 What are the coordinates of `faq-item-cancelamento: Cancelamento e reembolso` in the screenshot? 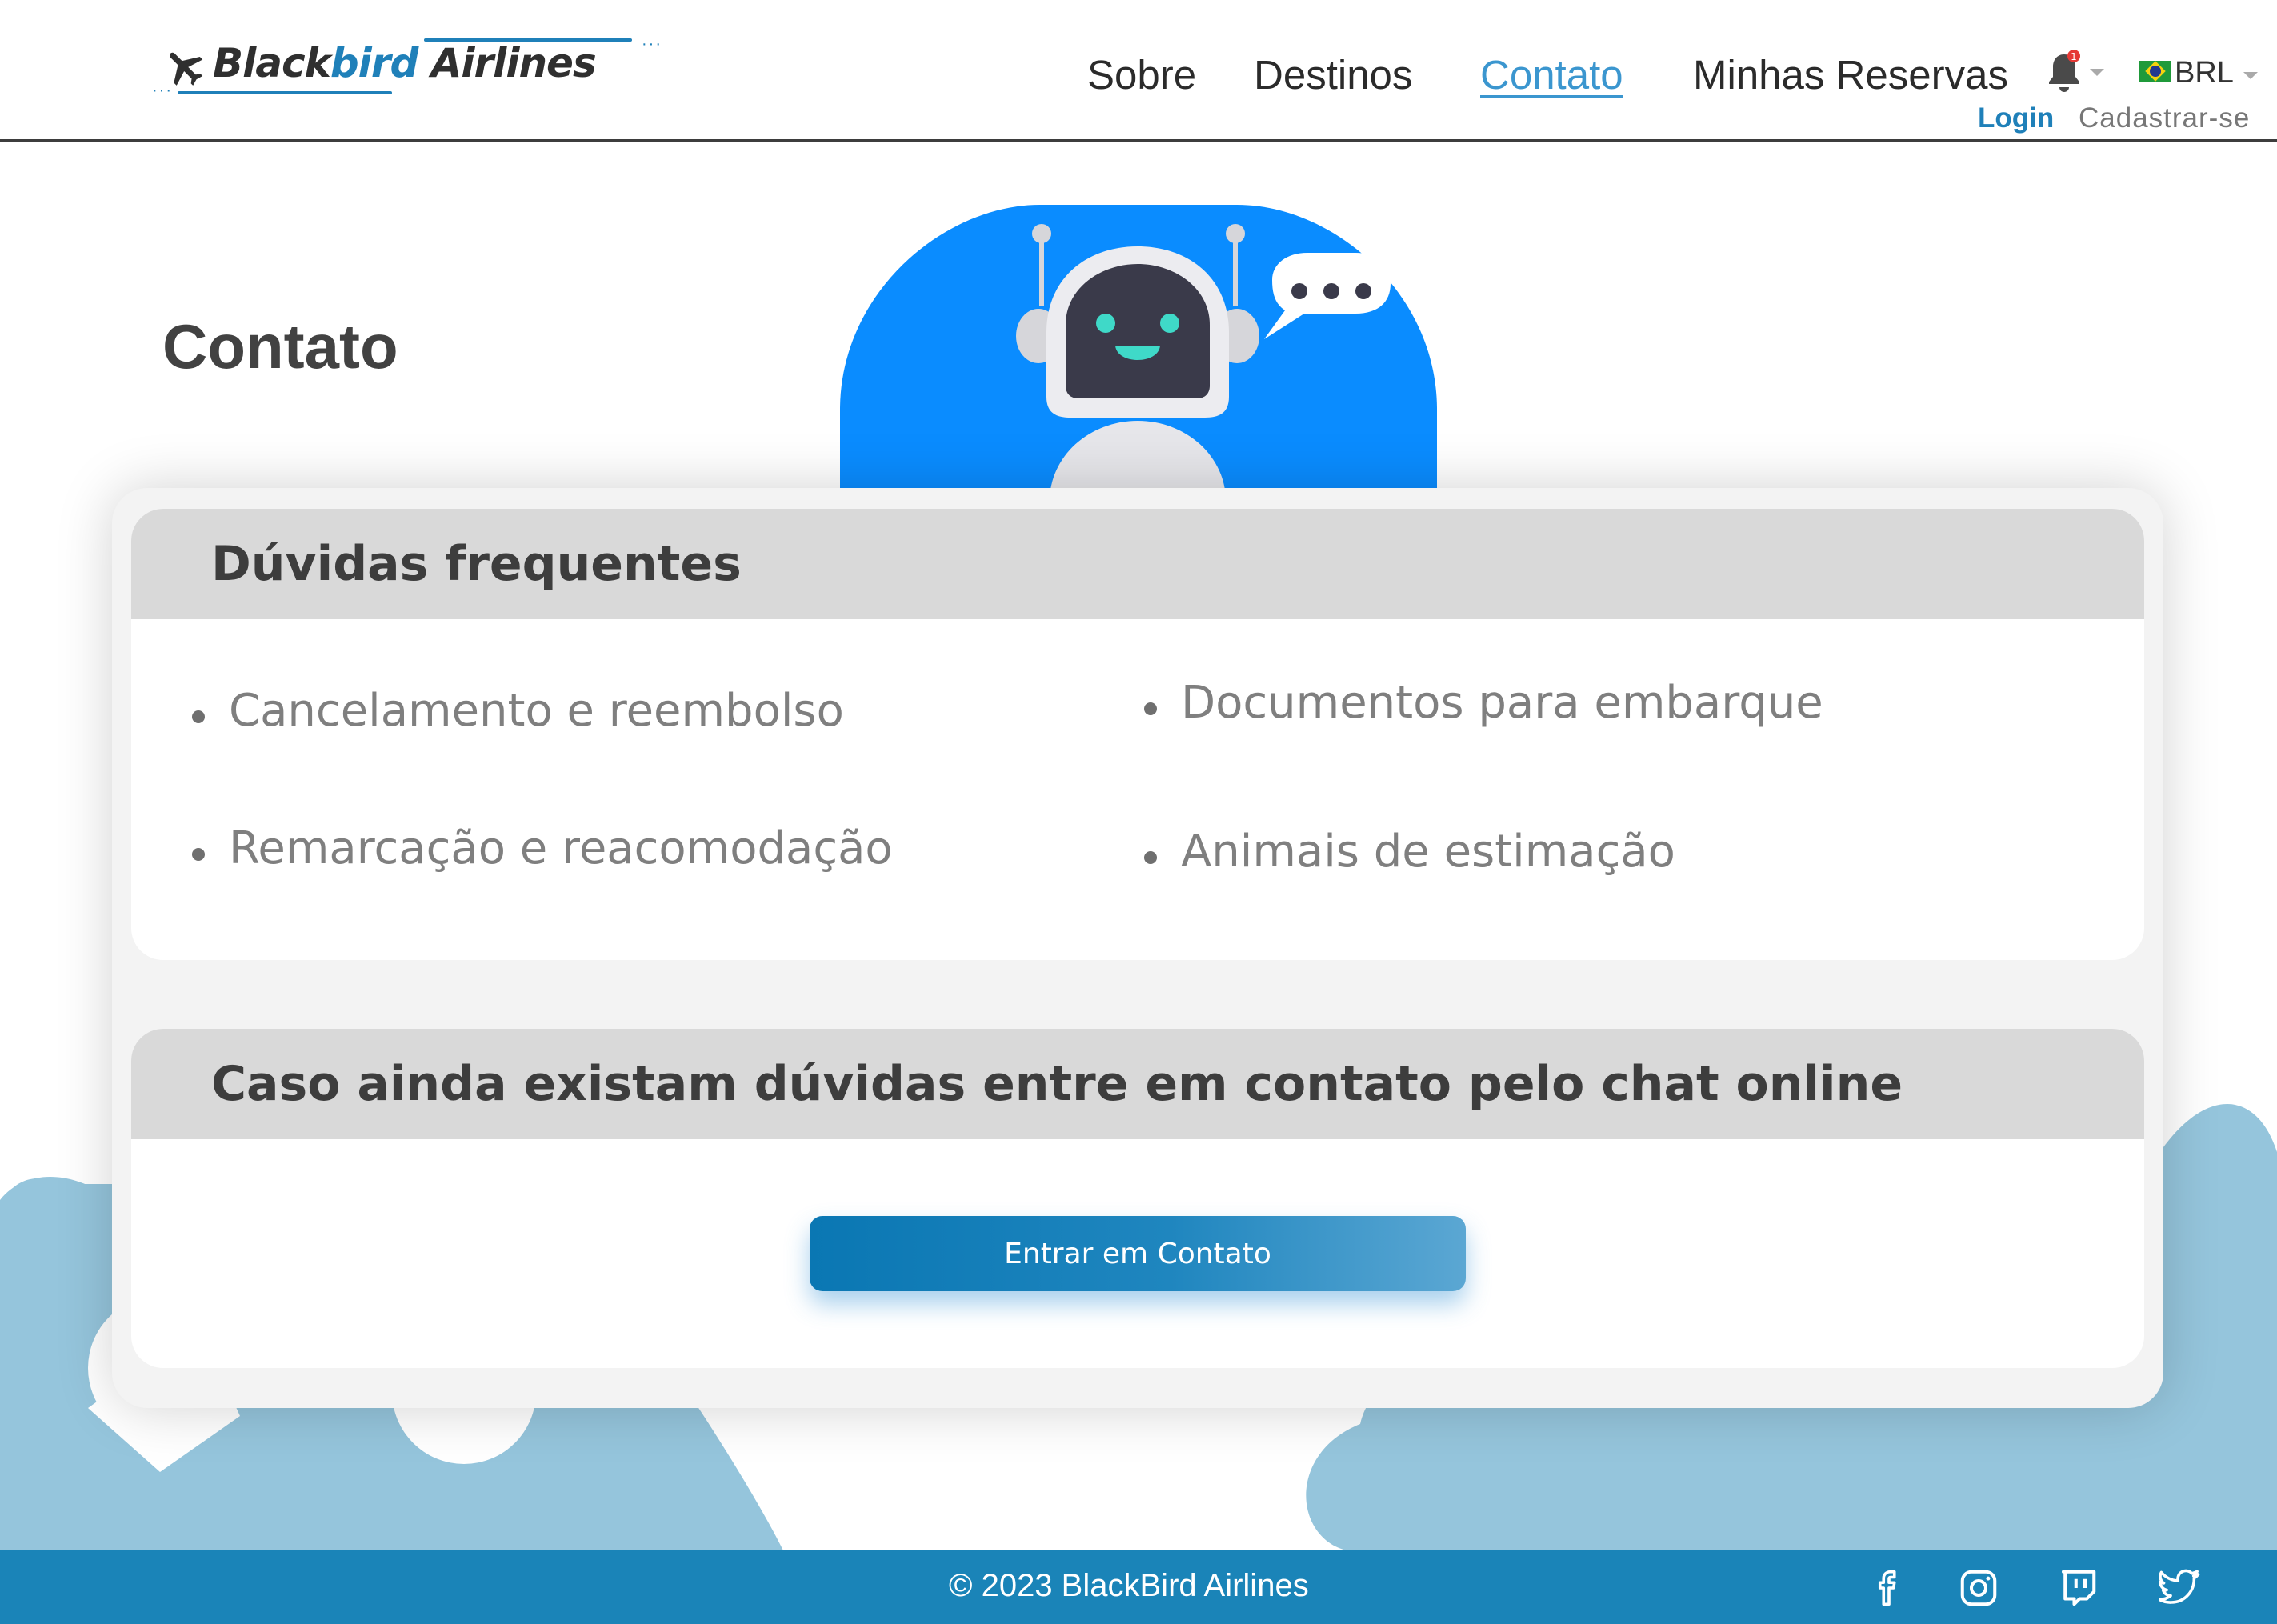 It's located at (518, 711).